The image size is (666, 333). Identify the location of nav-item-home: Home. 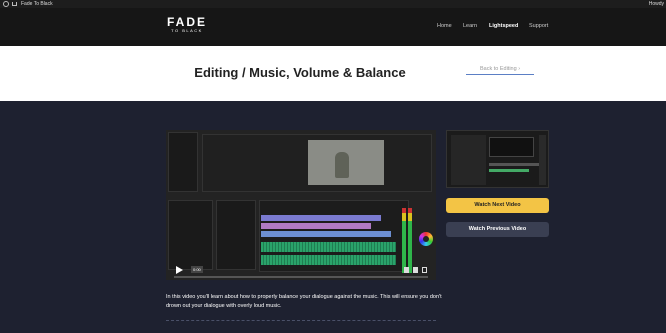
(444, 26).